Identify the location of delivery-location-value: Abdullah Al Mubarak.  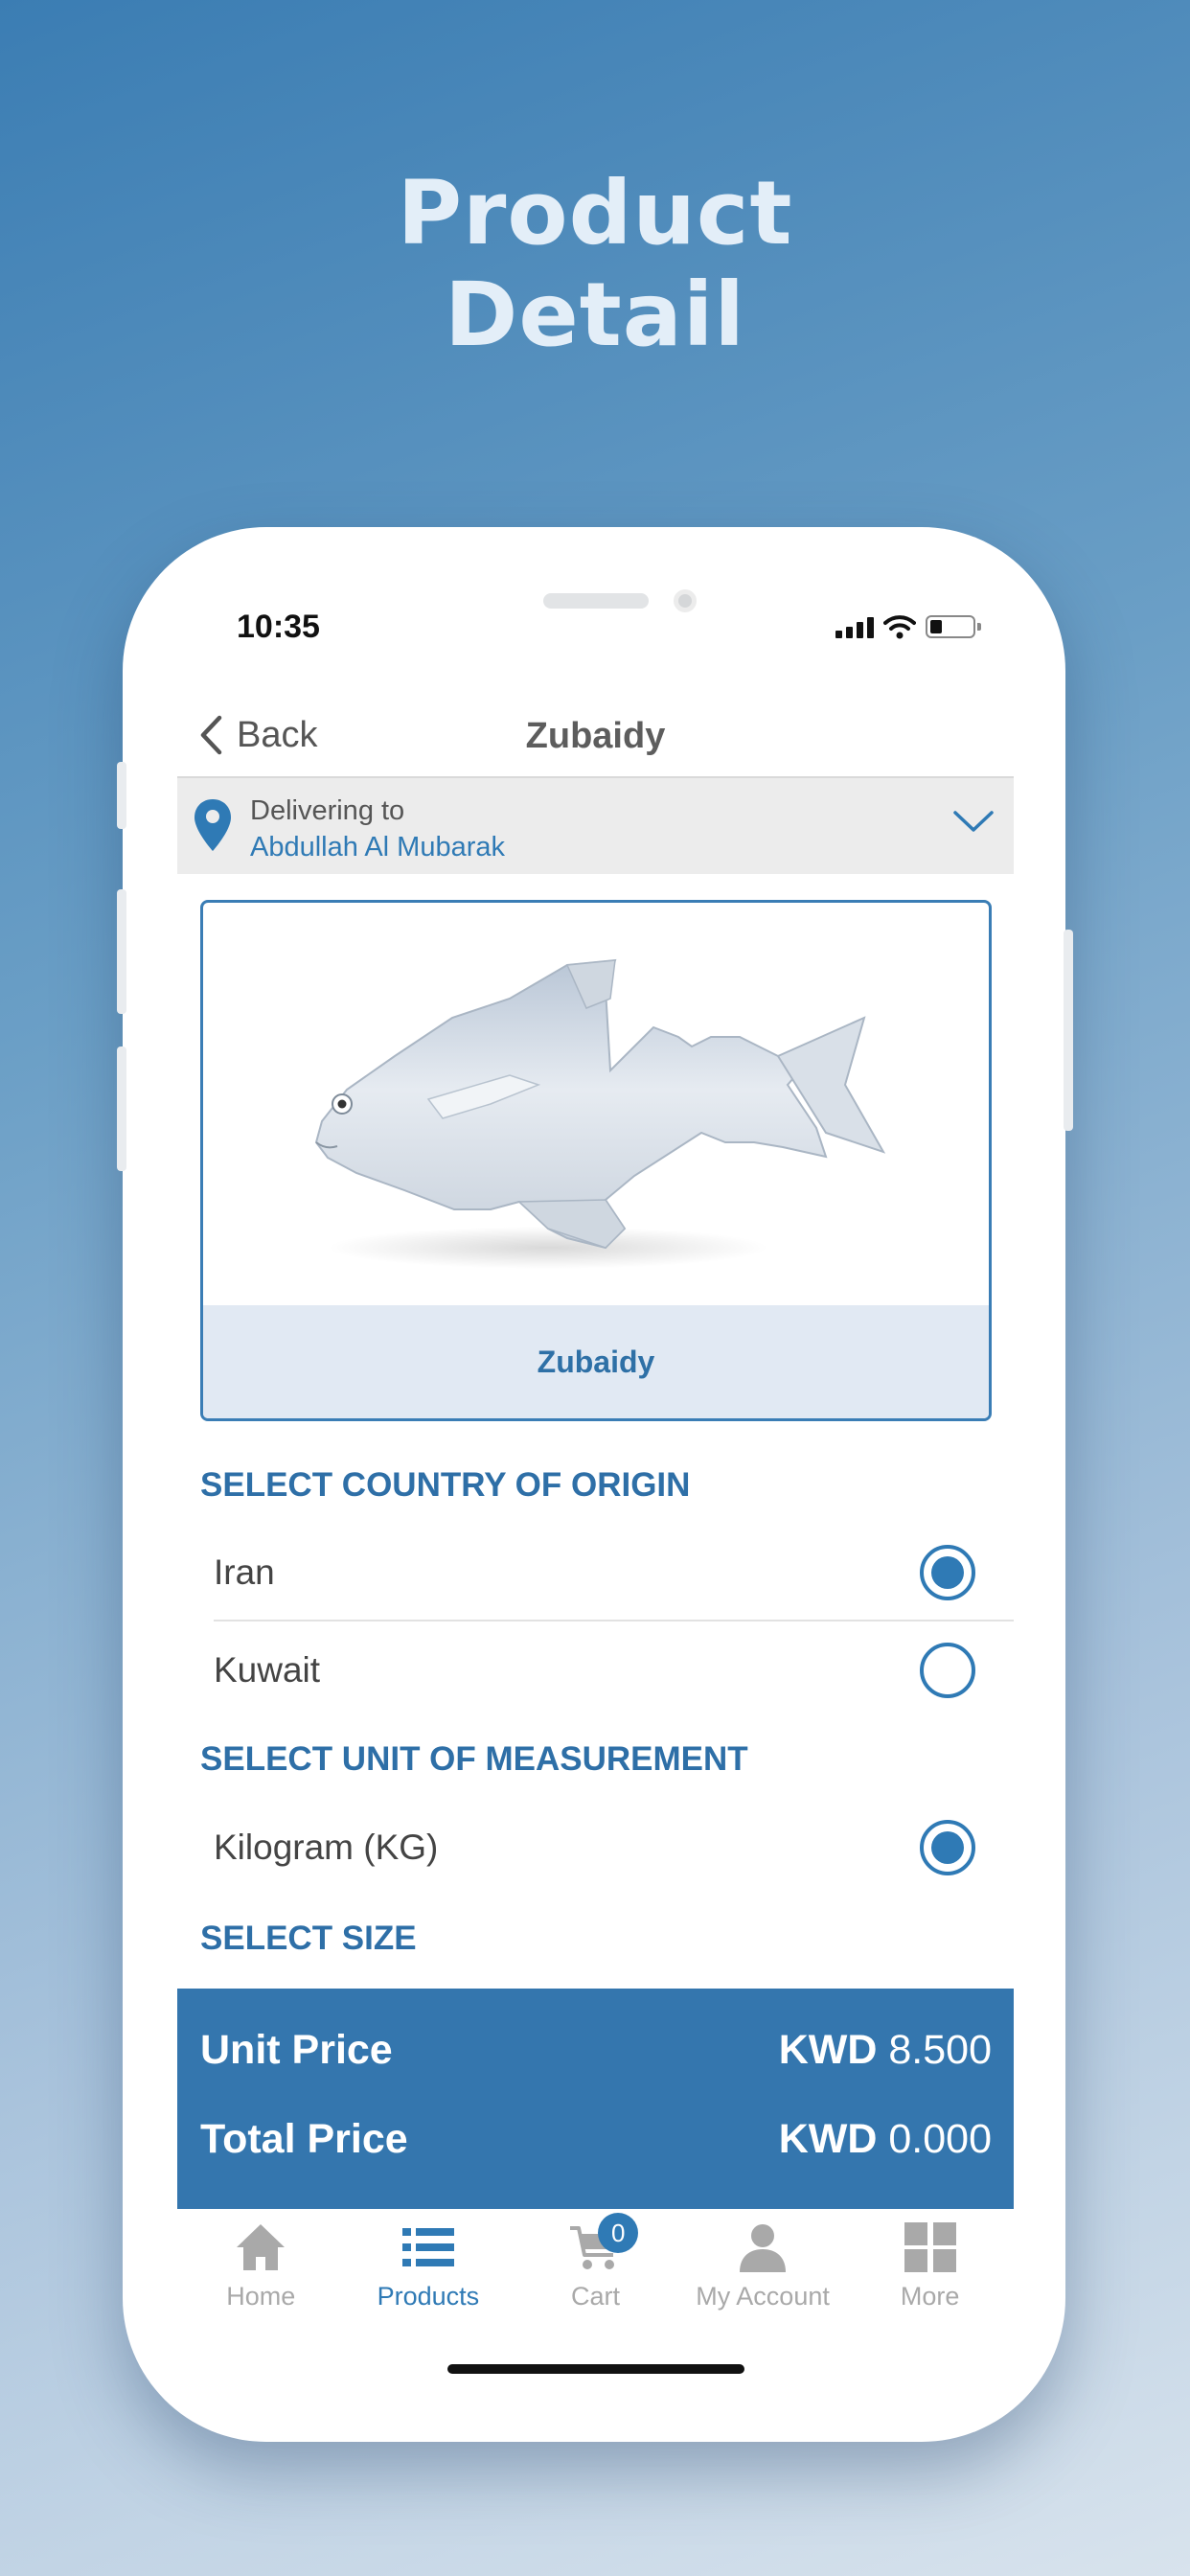
(378, 847).